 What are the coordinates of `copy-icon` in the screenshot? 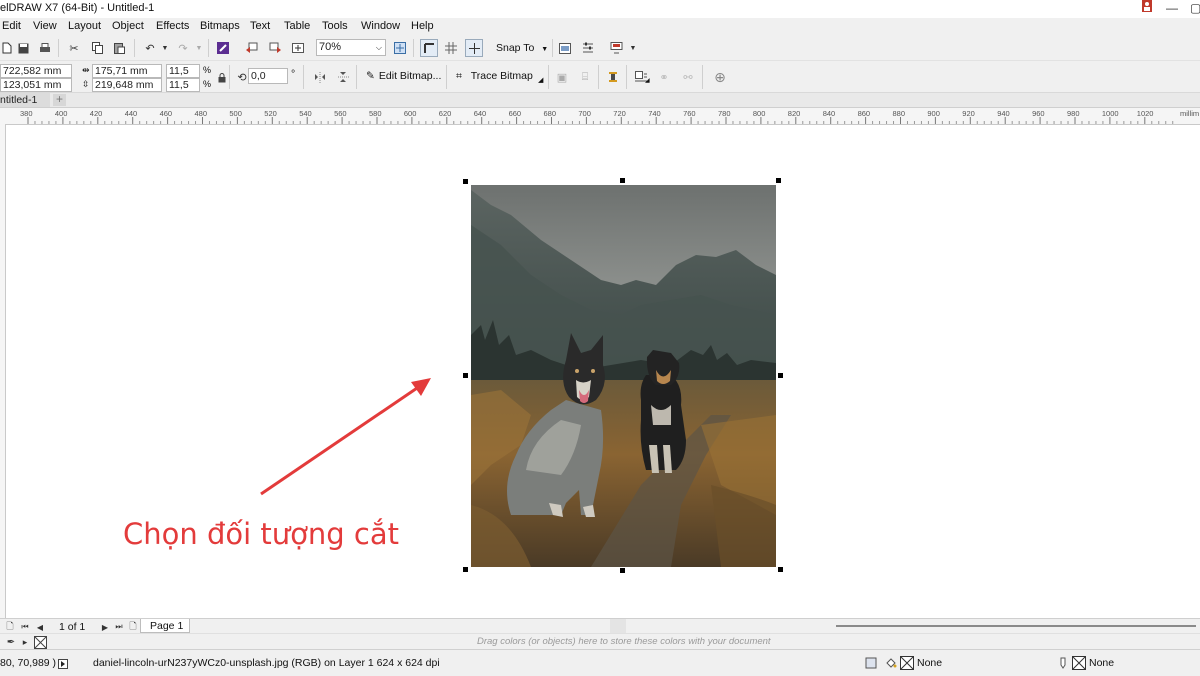 It's located at (97, 48).